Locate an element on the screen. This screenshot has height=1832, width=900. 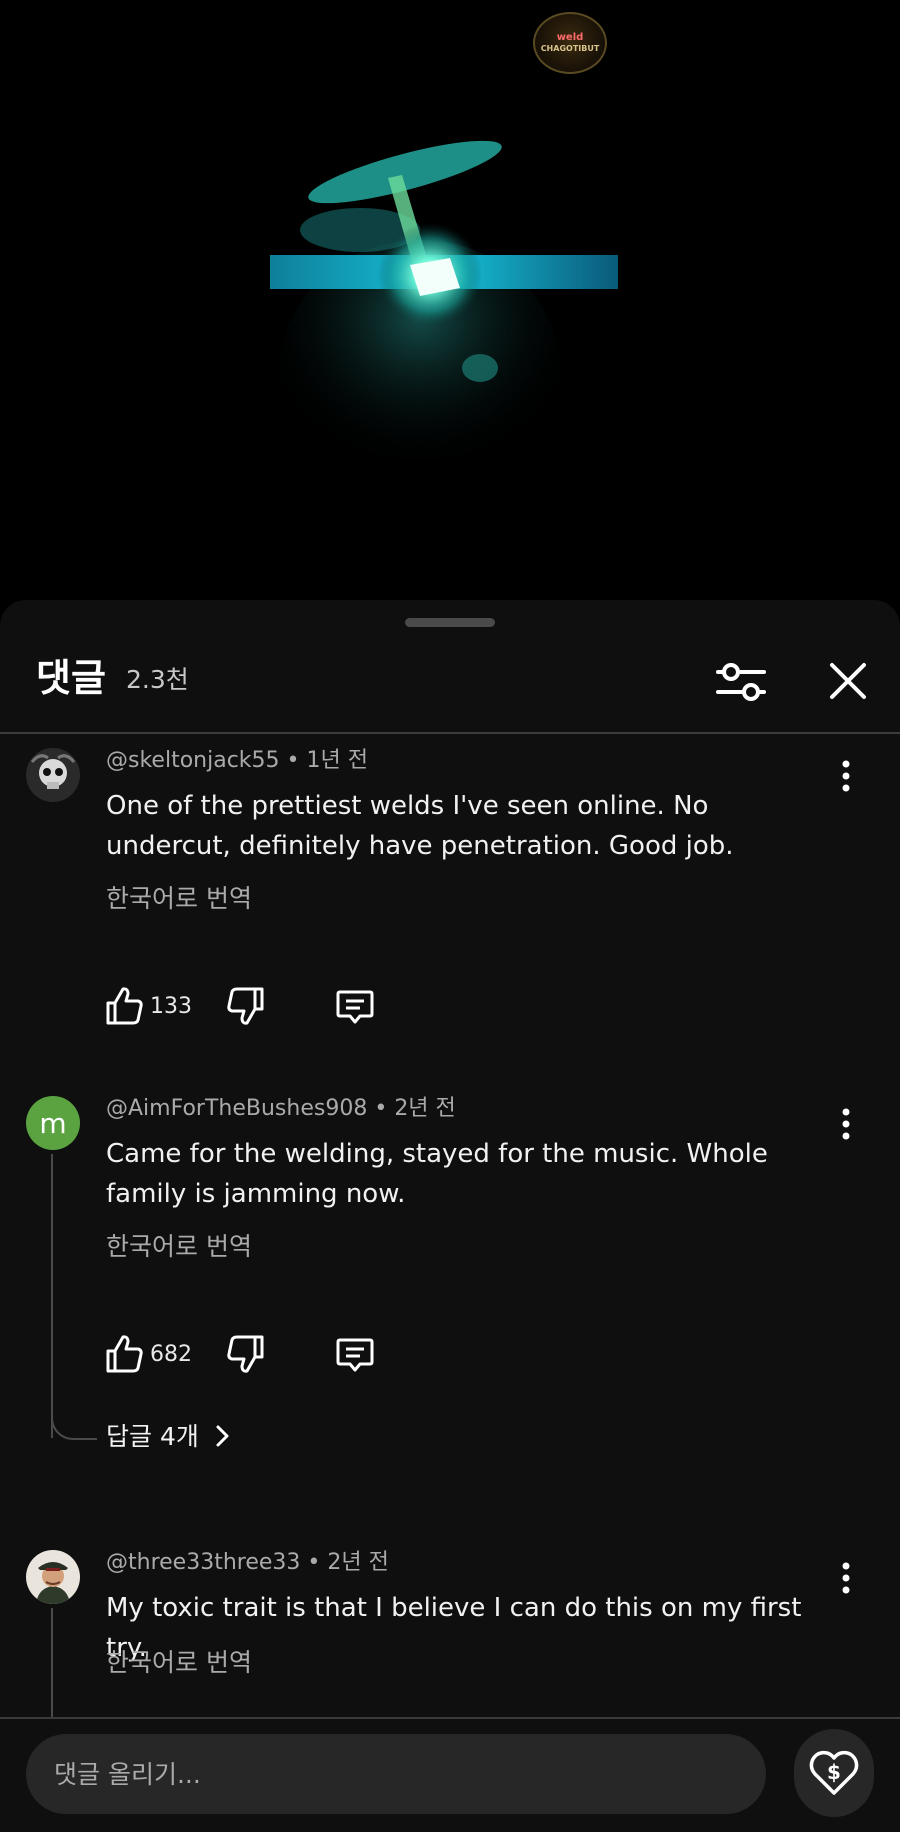
channel-watermark: weld CHAGOTIBUT is located at coordinates (570, 43).